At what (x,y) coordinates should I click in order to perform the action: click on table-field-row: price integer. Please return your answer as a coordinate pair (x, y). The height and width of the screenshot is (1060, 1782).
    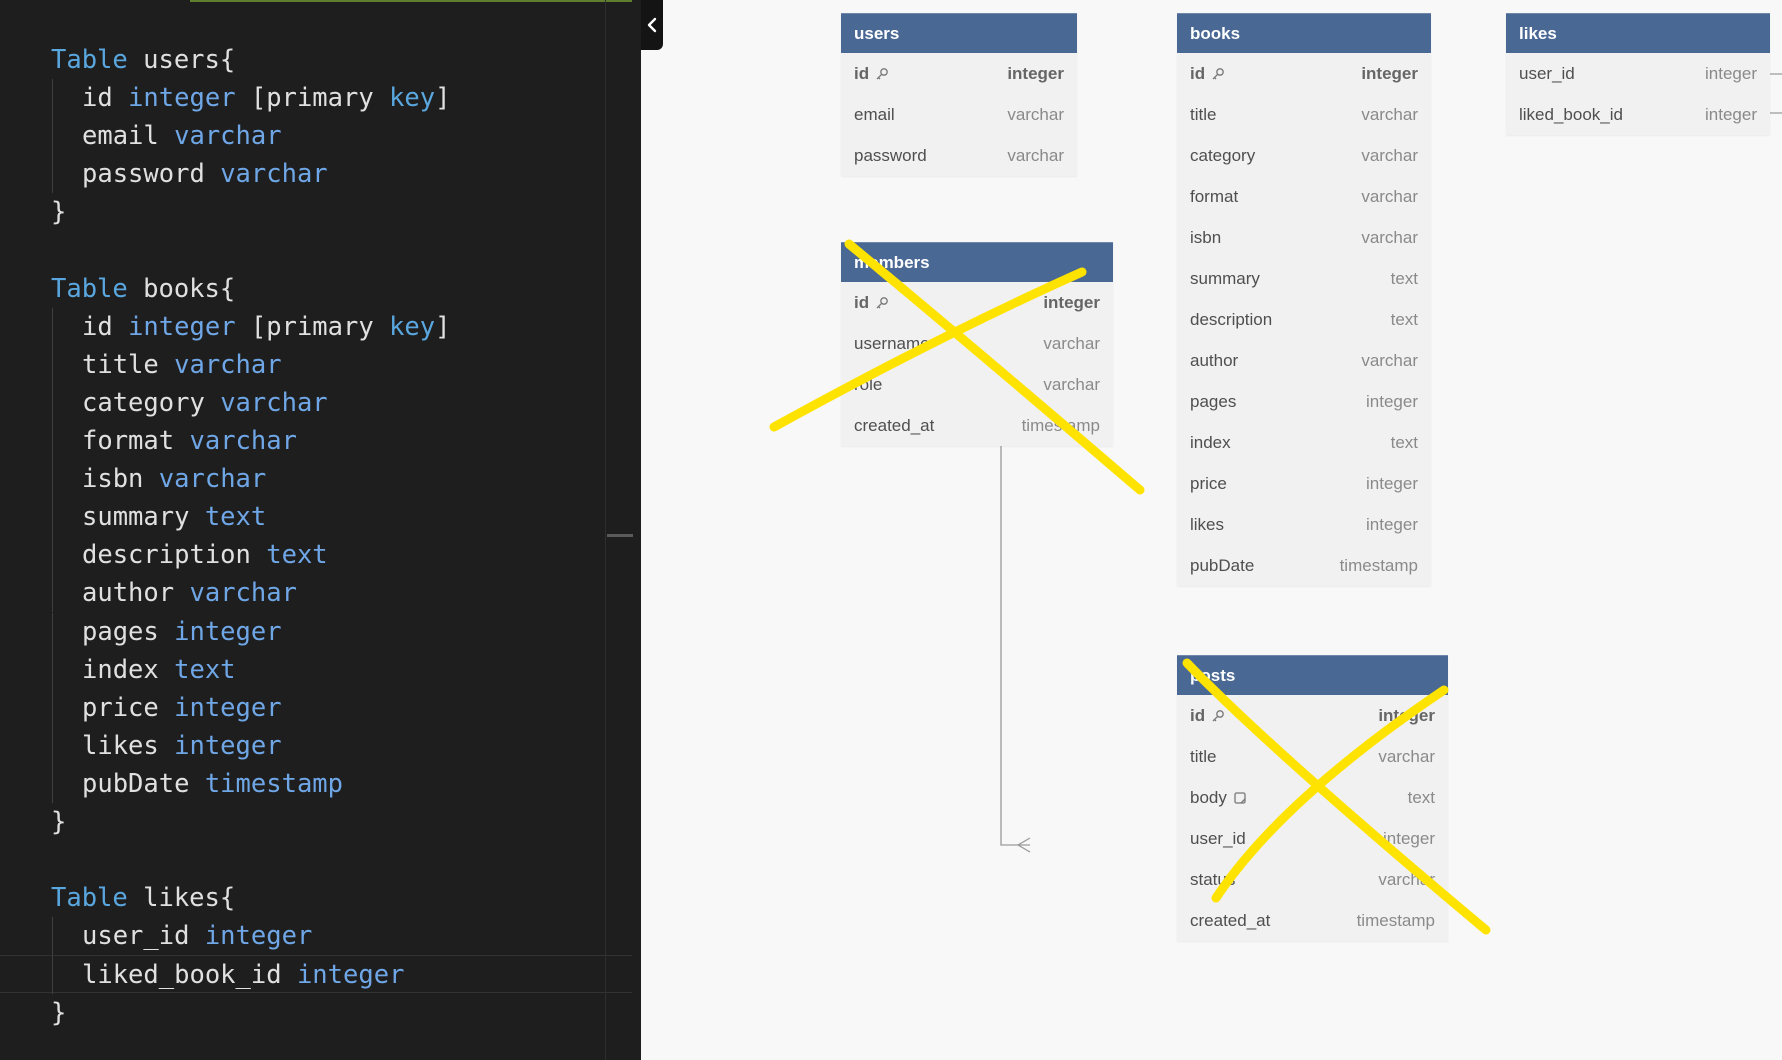
    Looking at the image, I should click on (1304, 483).